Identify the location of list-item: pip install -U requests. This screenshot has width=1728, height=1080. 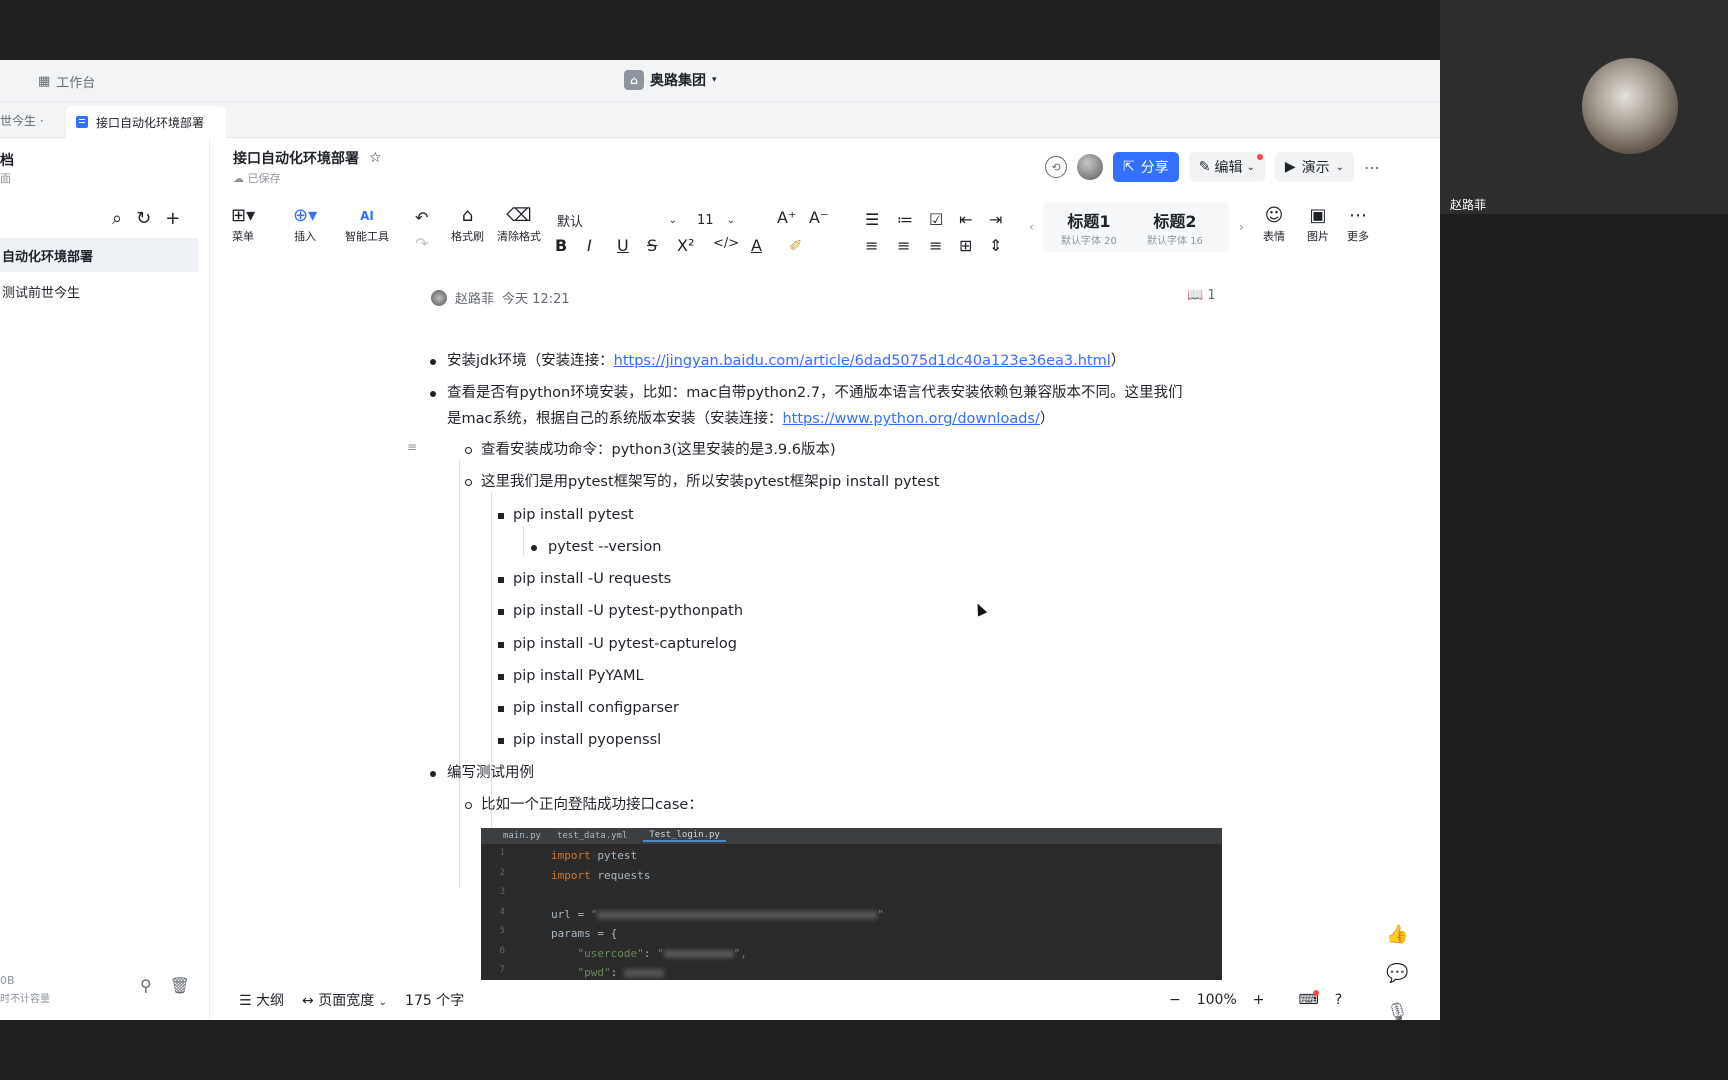
(584, 579).